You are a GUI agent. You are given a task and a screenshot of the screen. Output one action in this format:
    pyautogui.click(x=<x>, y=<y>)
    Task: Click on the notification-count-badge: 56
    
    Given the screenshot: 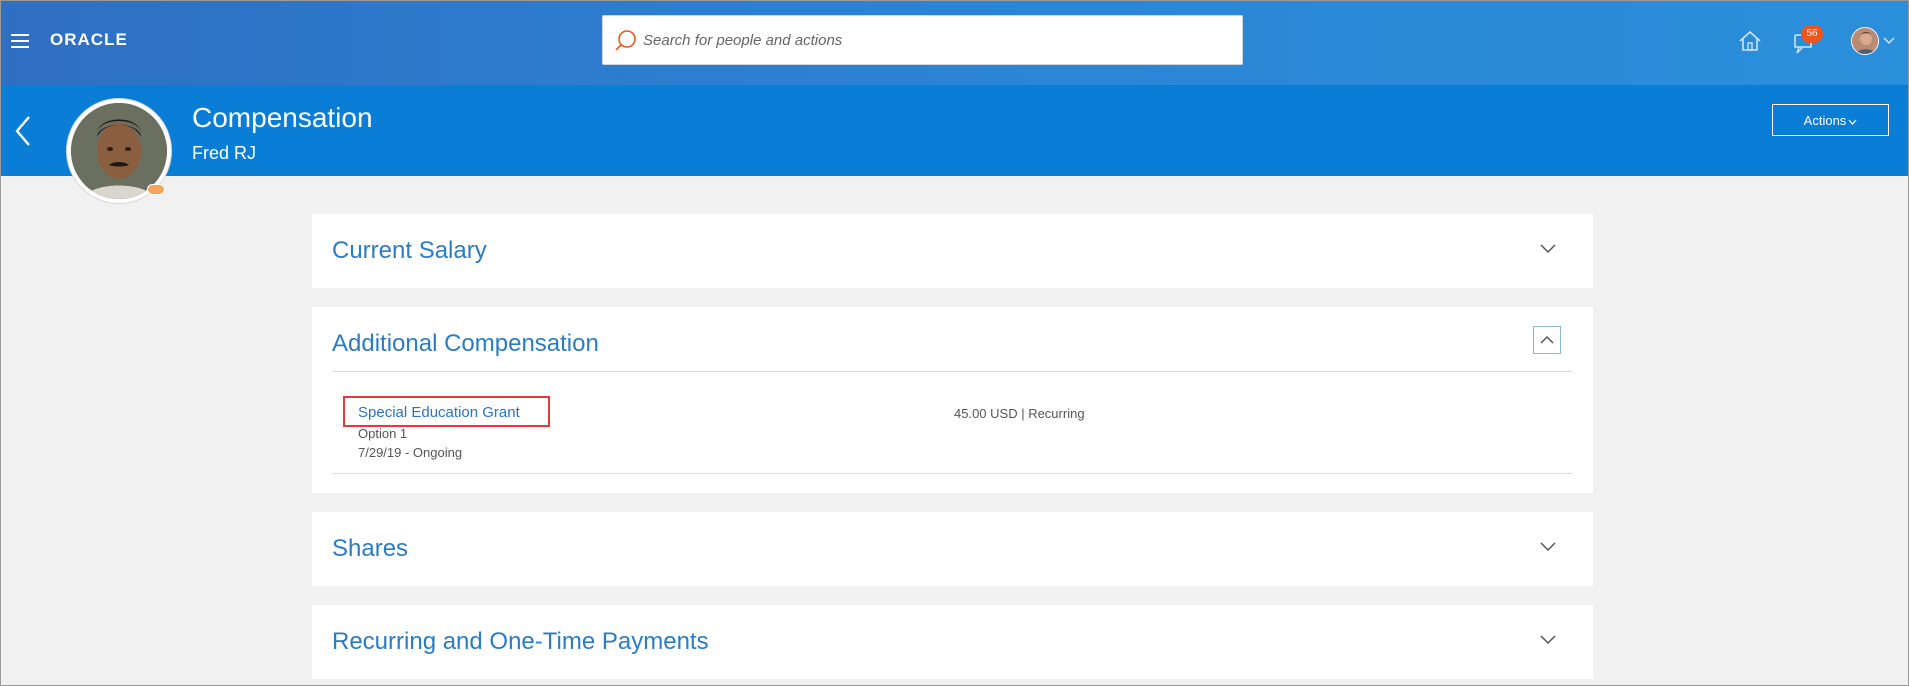 What is the action you would take?
    pyautogui.click(x=1812, y=34)
    